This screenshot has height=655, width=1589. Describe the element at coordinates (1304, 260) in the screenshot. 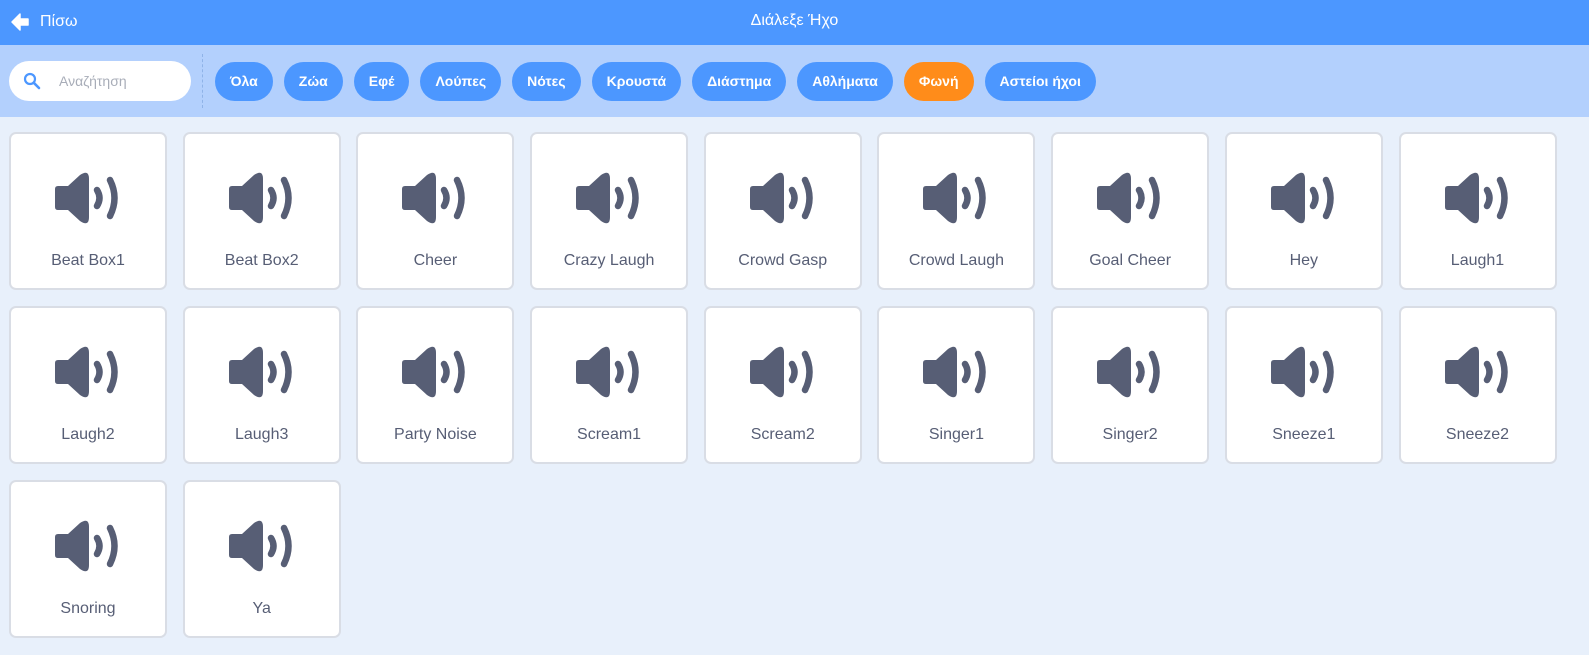

I see `sound-label: Hey` at that location.